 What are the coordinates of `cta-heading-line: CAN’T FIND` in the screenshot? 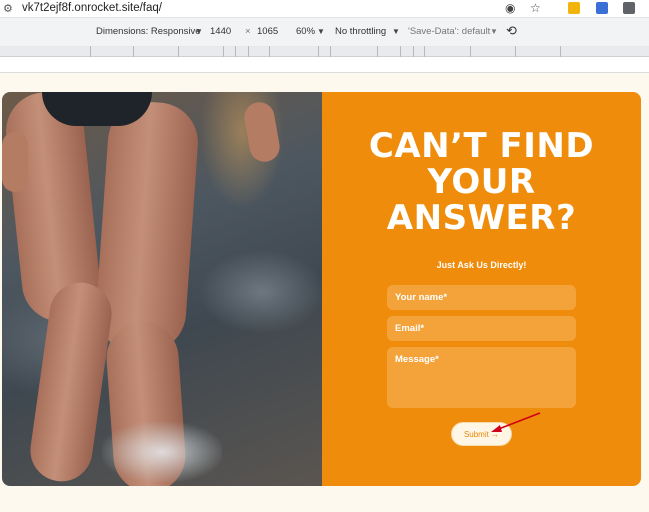 It's located at (481, 146).